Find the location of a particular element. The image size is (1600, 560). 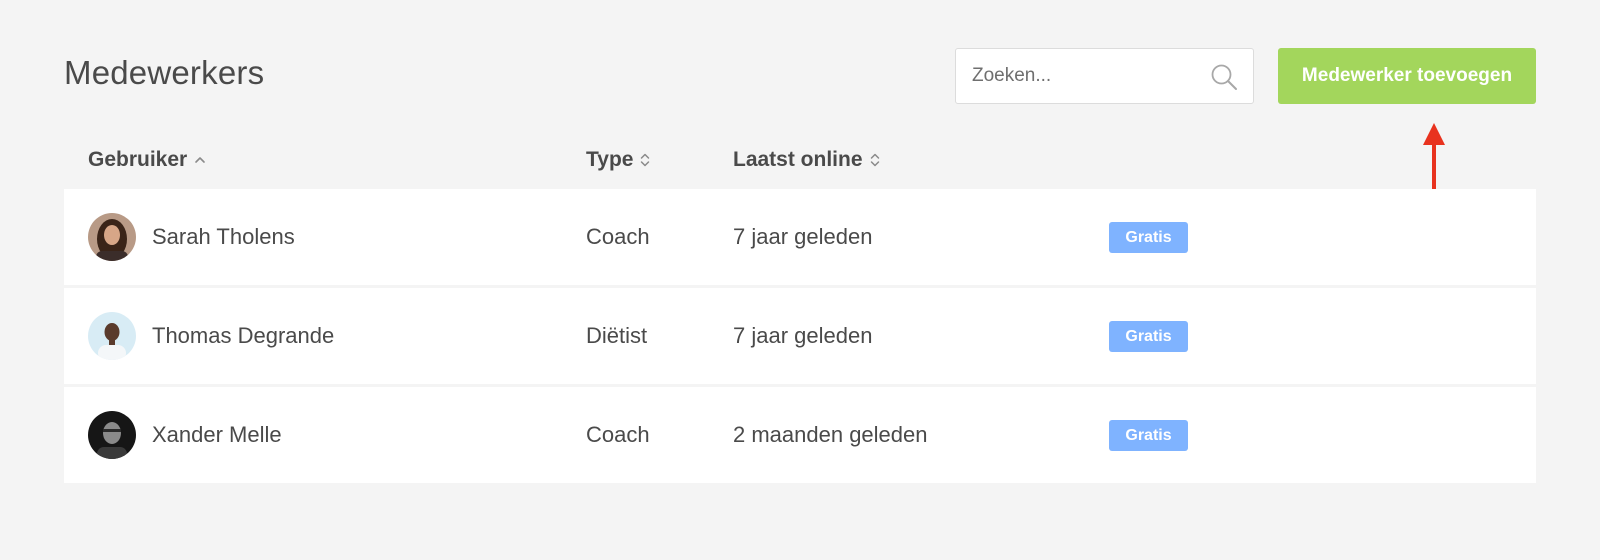

user-type: Diëtist is located at coordinates (617, 335).